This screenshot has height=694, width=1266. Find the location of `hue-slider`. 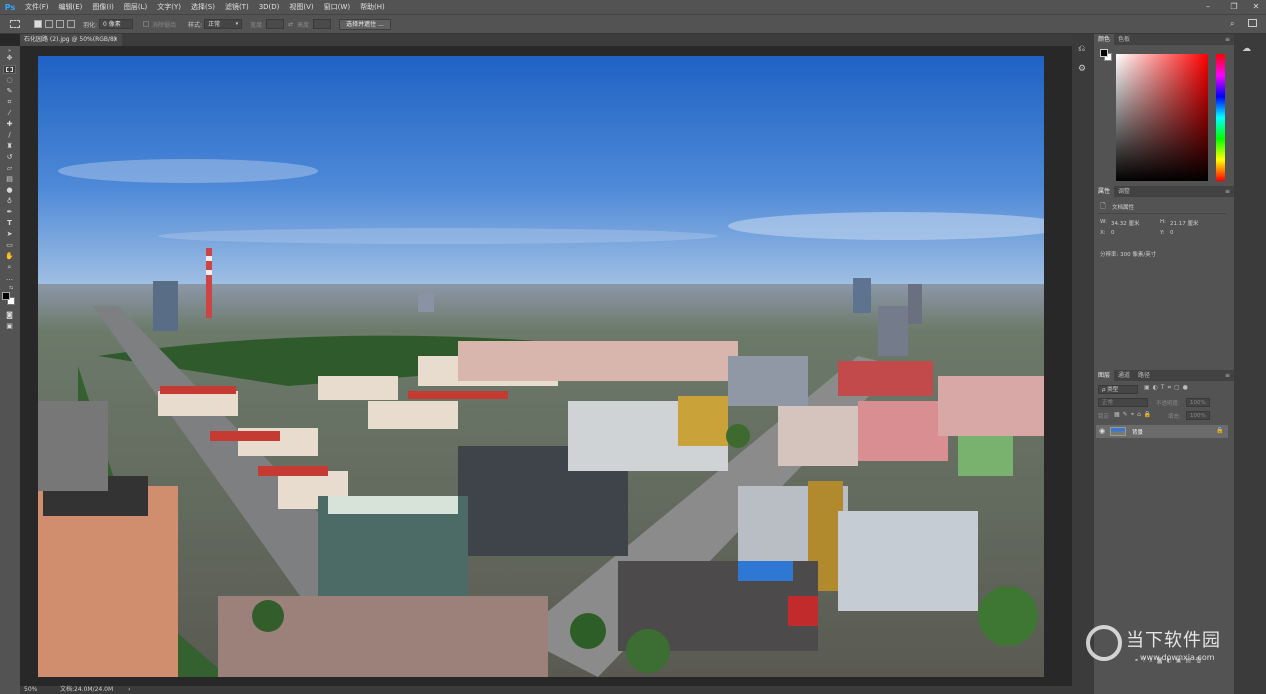

hue-slider is located at coordinates (1220, 117).